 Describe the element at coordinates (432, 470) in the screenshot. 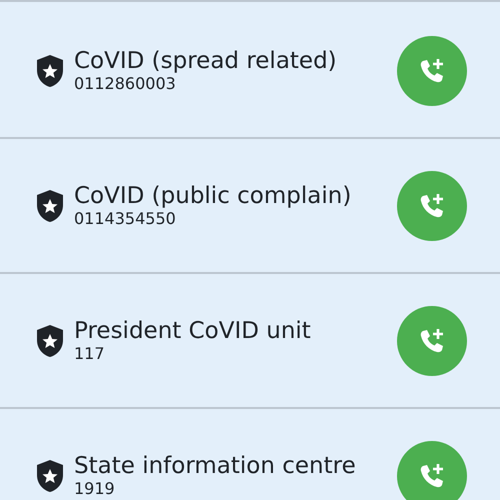

I see `add-call-button` at that location.